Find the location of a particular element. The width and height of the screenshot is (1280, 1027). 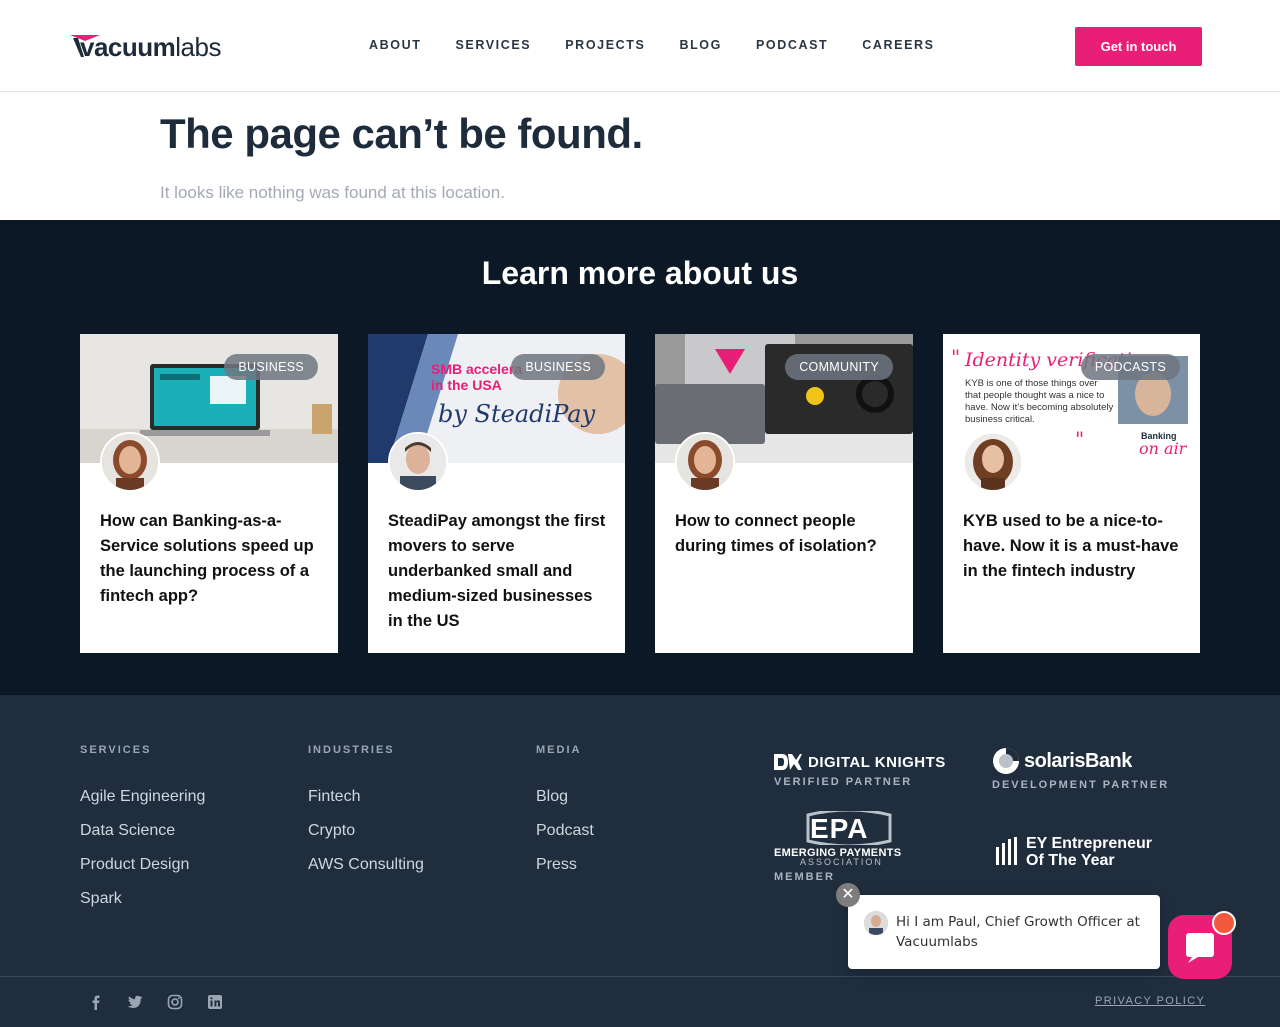

logo-mark-icon is located at coordinates (85, 46).